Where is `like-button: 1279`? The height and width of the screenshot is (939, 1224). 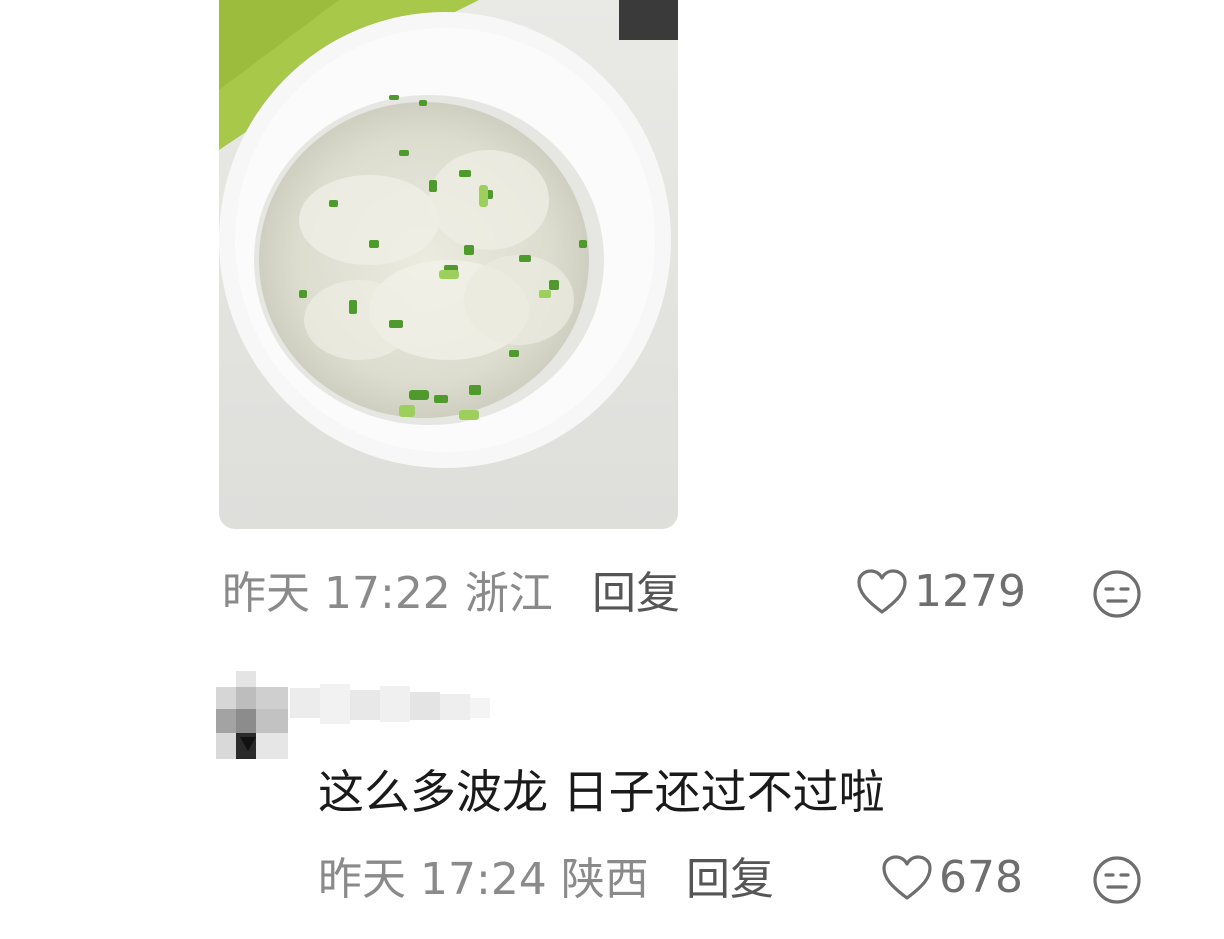 like-button: 1279 is located at coordinates (941, 592).